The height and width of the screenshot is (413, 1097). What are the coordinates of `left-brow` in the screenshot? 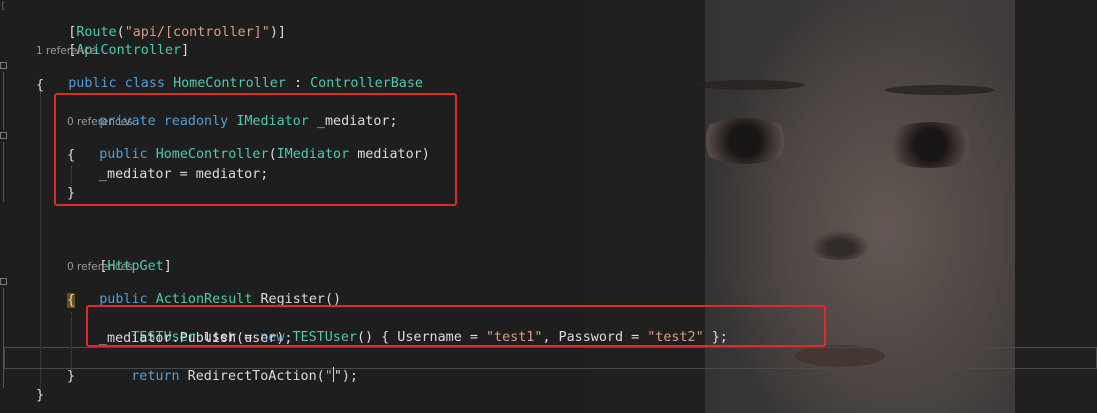 It's located at (750, 85).